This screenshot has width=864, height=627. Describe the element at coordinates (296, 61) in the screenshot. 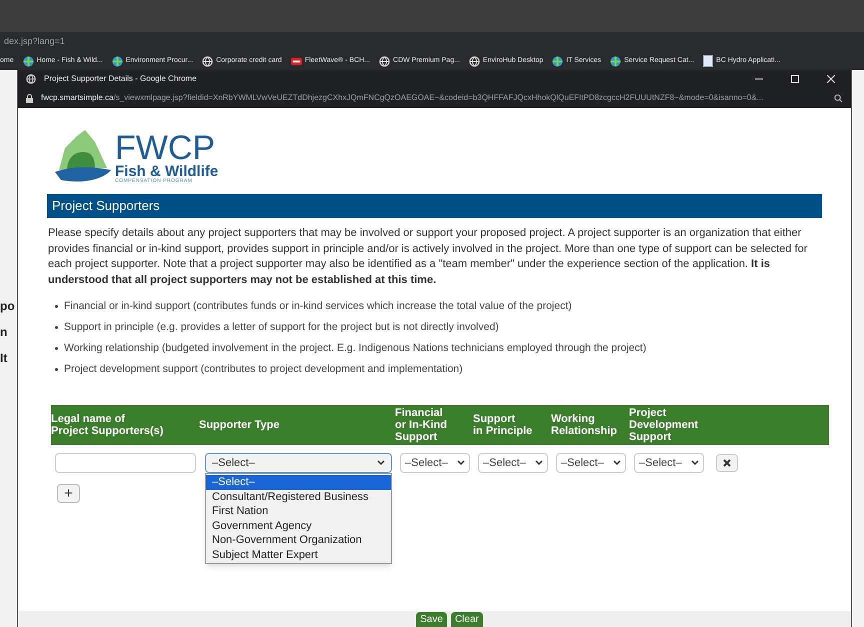

I see `no-entry-icon` at that location.